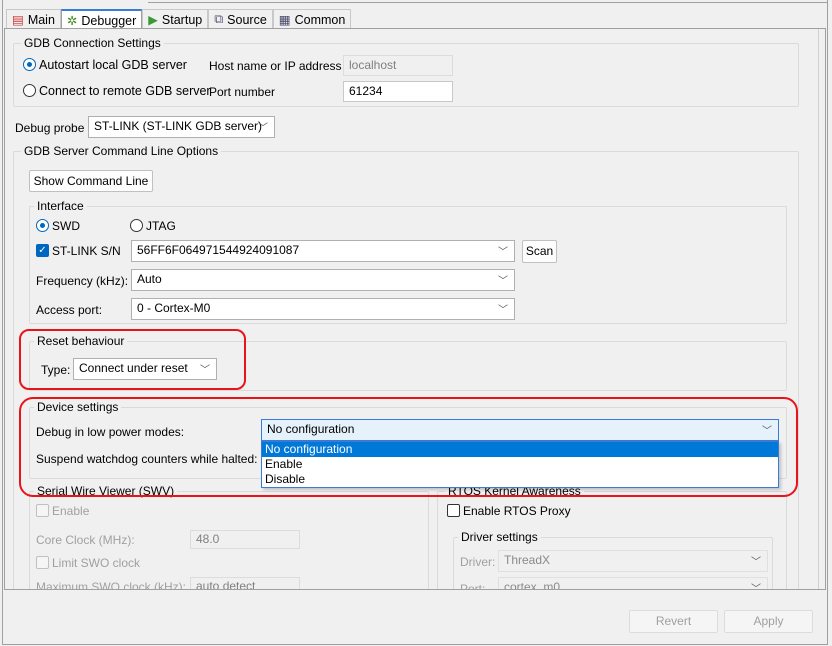 The image size is (832, 646). What do you see at coordinates (242, 92) in the screenshot?
I see `port-label: Port number` at bounding box center [242, 92].